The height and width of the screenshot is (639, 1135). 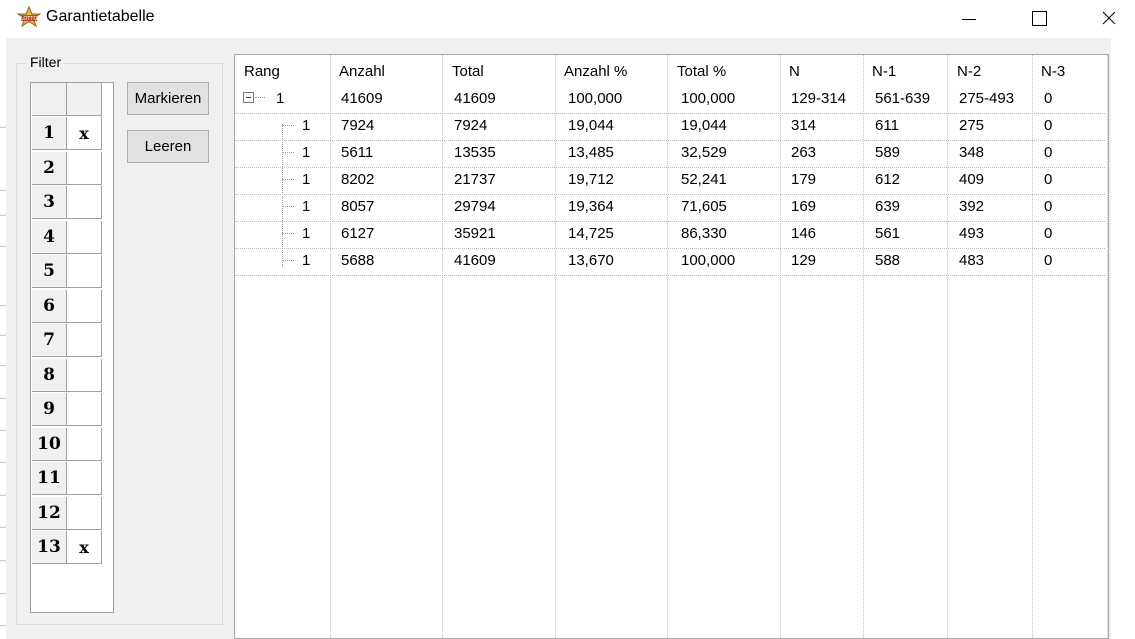 What do you see at coordinates (804, 260) in the screenshot?
I see `table-cell: 129` at bounding box center [804, 260].